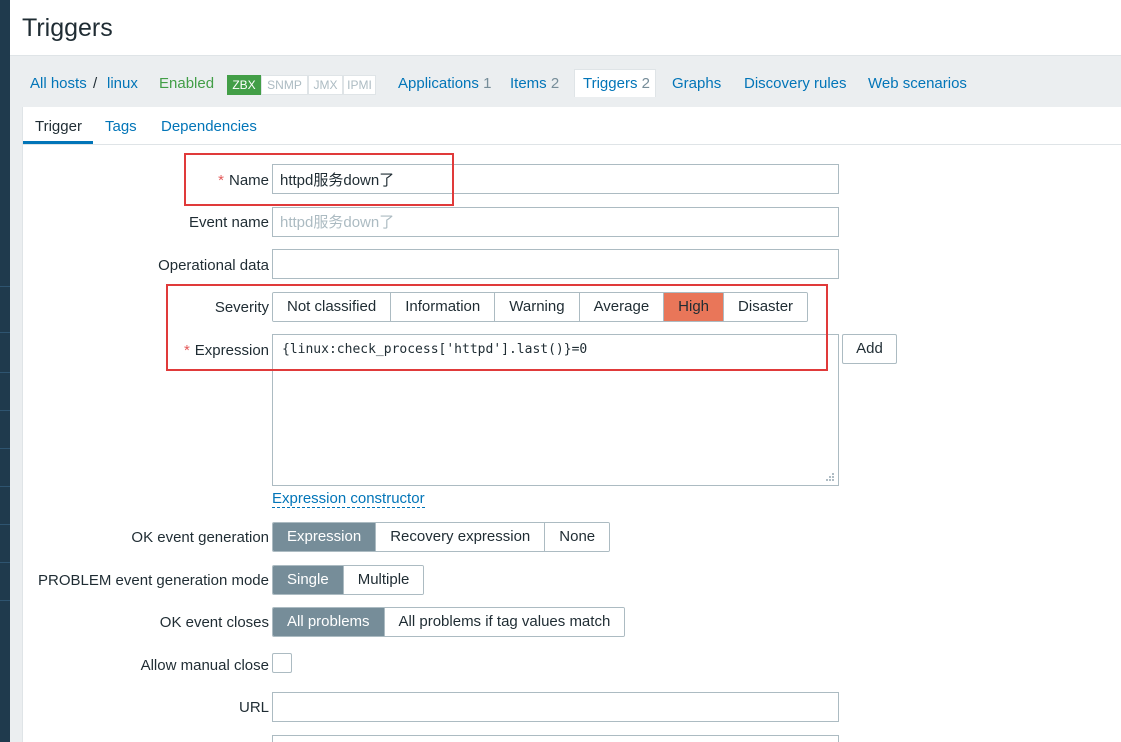 The height and width of the screenshot is (742, 1121). I want to click on ok-closes-tag-match: All problems if tag values match, so click(504, 622).